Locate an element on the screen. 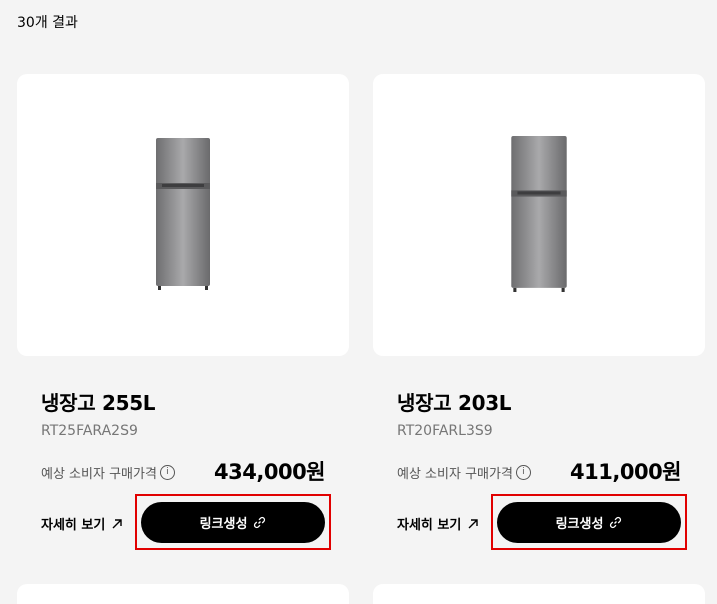  product-name: 냉장고 255L is located at coordinates (98, 401).